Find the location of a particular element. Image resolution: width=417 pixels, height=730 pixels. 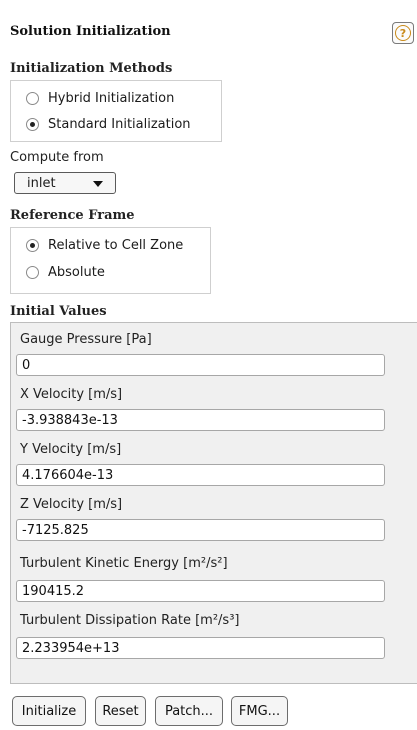

initial-values-label: Initial Values is located at coordinates (58, 311).